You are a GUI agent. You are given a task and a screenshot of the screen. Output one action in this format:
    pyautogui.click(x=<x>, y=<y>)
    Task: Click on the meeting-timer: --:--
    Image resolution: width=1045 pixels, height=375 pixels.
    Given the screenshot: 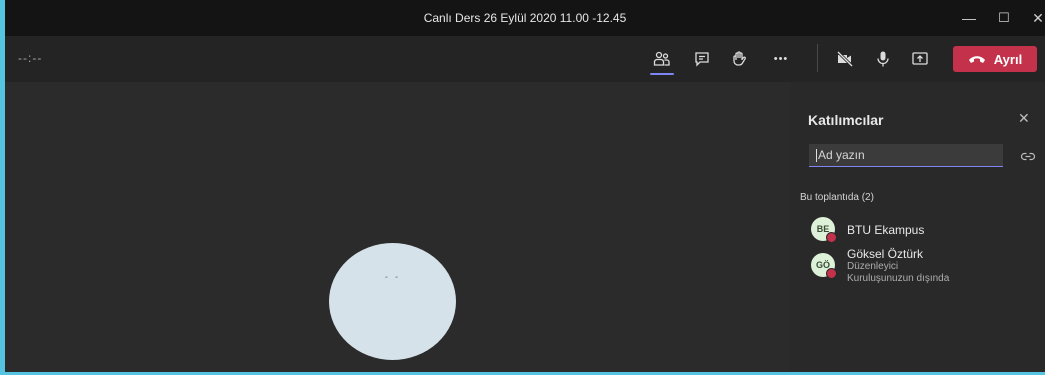 What is the action you would take?
    pyautogui.click(x=30, y=58)
    